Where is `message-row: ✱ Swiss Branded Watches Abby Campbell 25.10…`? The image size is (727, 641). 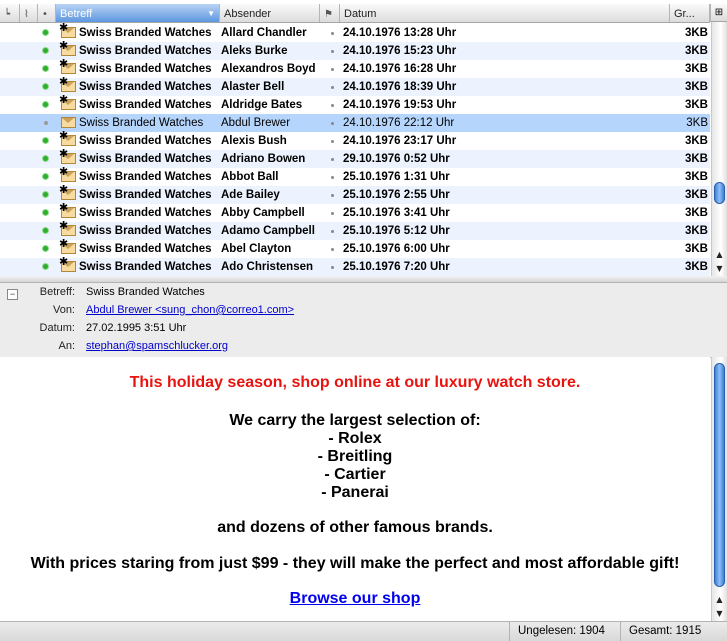 message-row: ✱ Swiss Branded Watches Abby Campbell 25.10… is located at coordinates (355, 211).